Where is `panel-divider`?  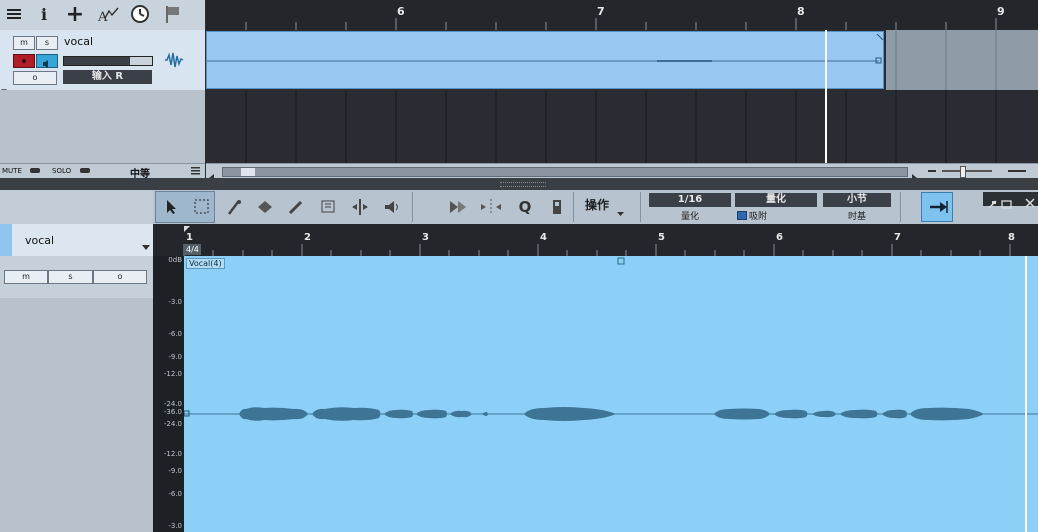 panel-divider is located at coordinates (519, 184).